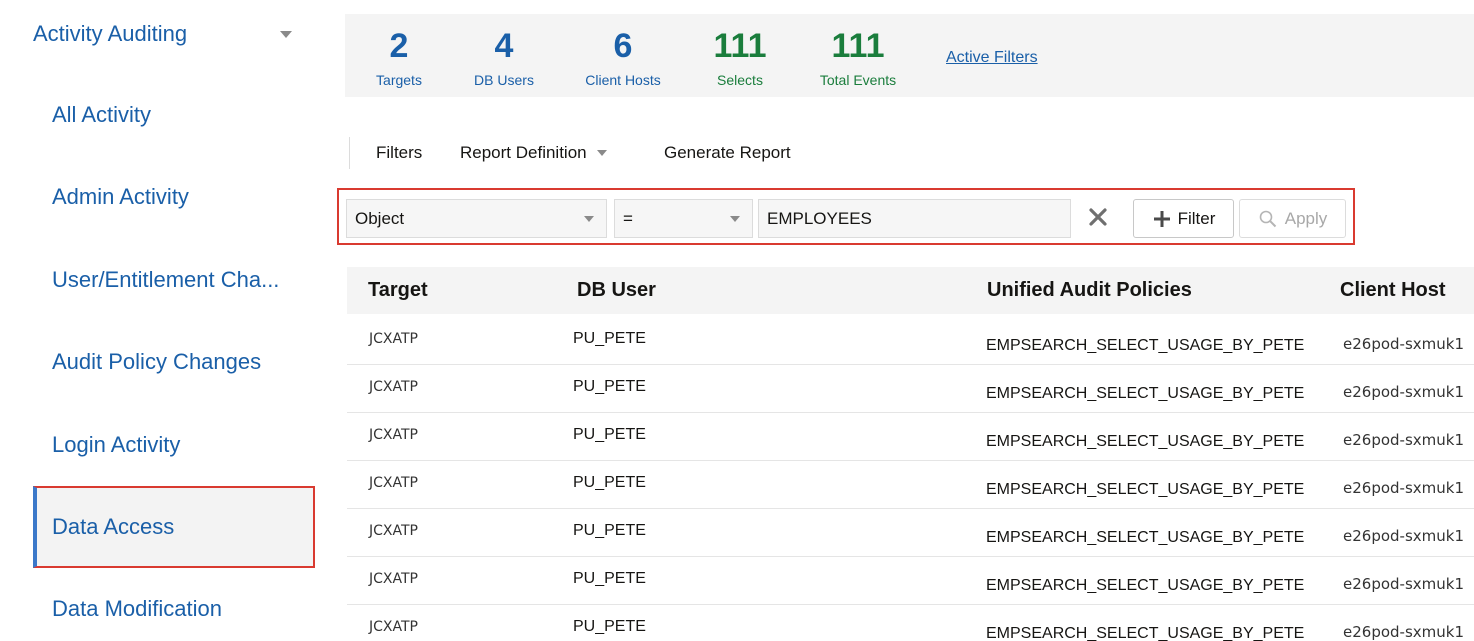 The height and width of the screenshot is (641, 1474). Describe the element at coordinates (523, 152) in the screenshot. I see `report-definition-label: Report Definition` at that location.